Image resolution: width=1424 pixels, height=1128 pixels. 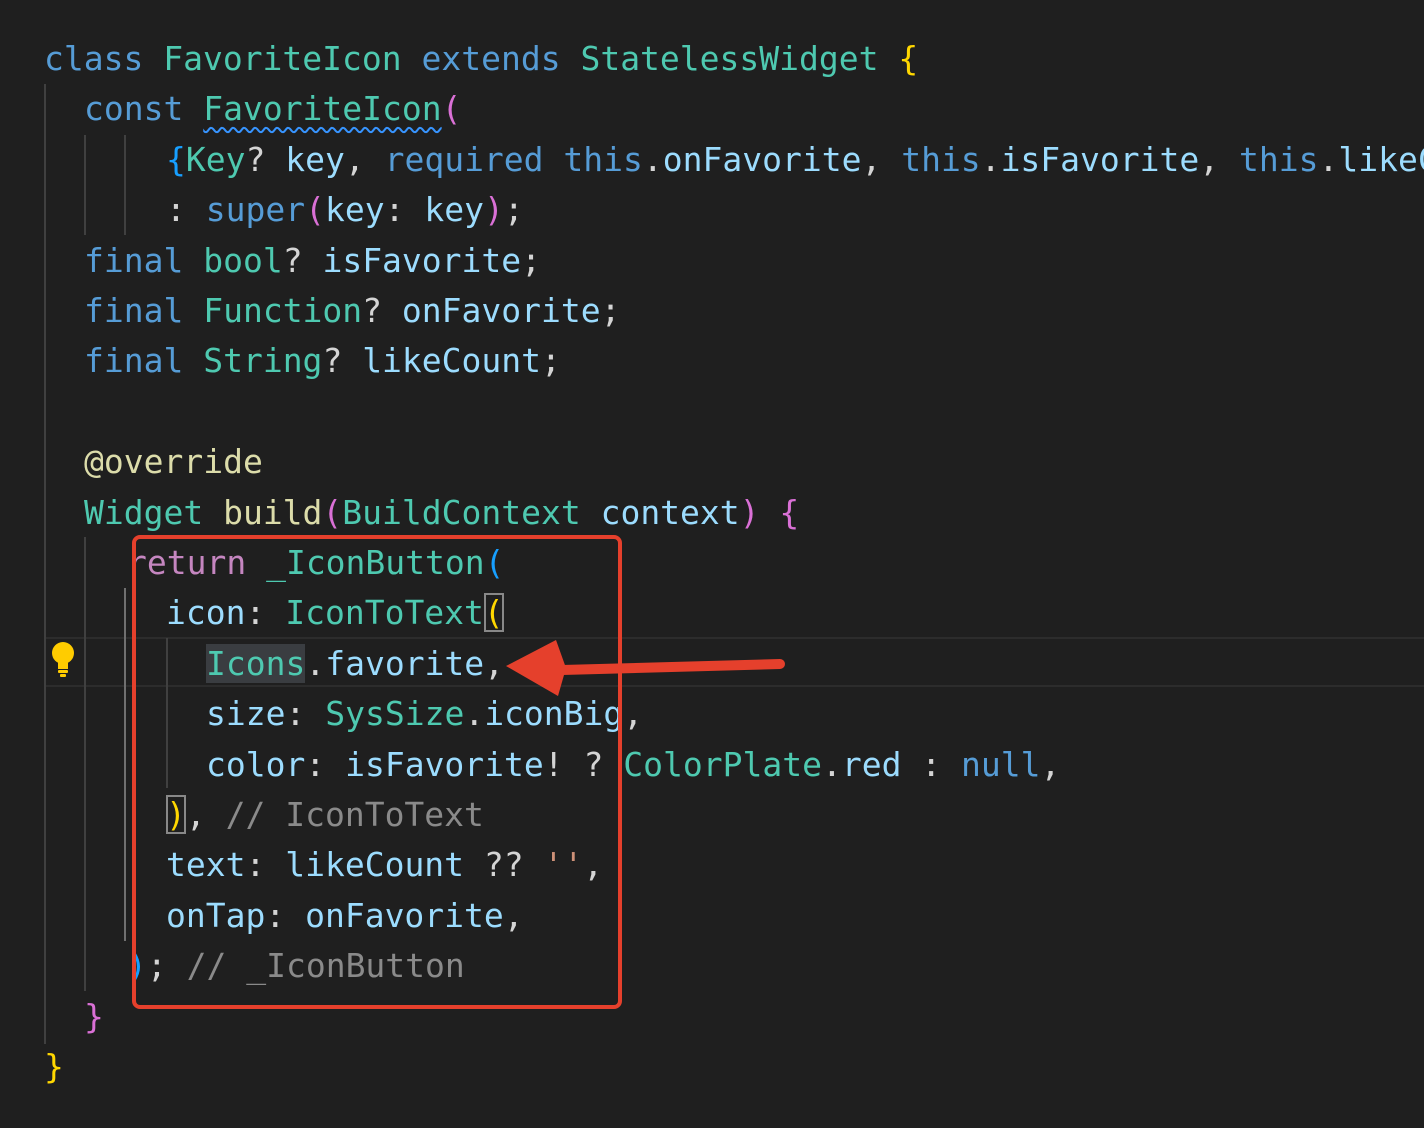 What do you see at coordinates (377, 772) in the screenshot?
I see `red-highlight-box` at bounding box center [377, 772].